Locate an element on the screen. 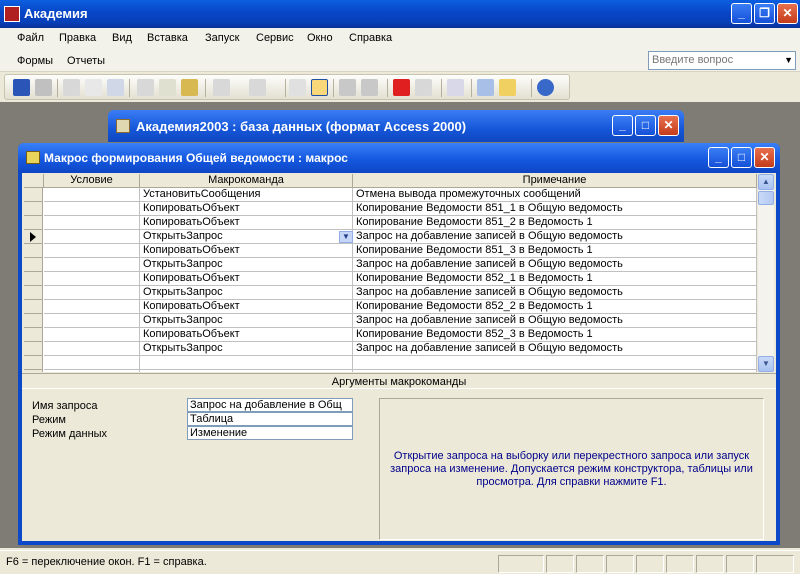 The image size is (800, 574). minimize-button: _ is located at coordinates (741, 13).